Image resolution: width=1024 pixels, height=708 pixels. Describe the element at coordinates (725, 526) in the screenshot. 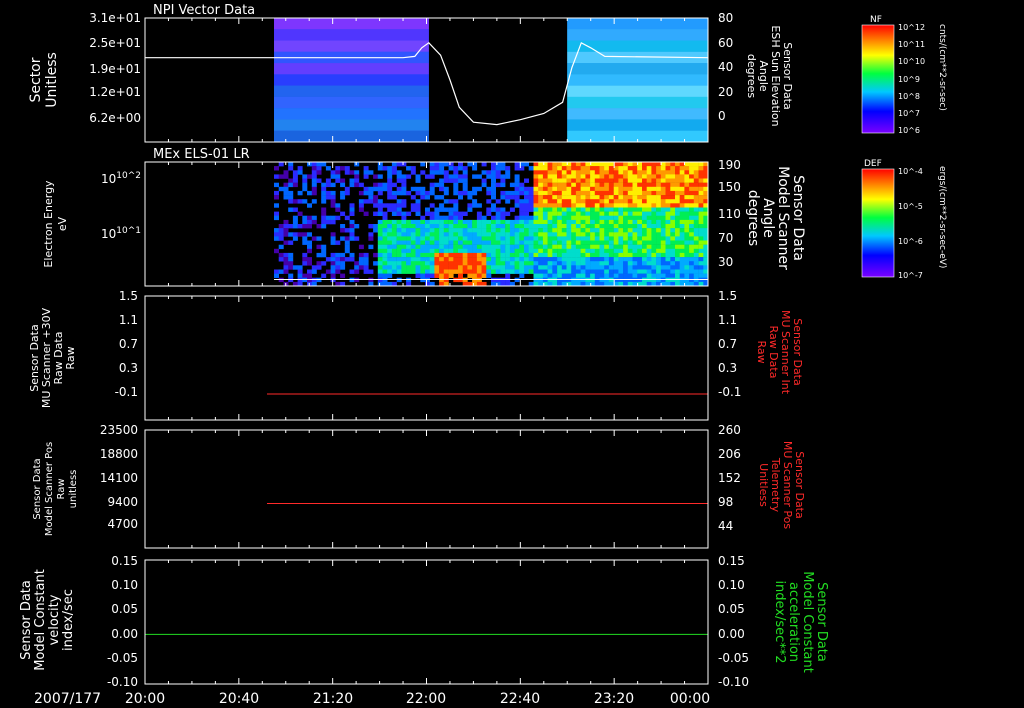

I see `panel-4-ytick-right: 44` at that location.